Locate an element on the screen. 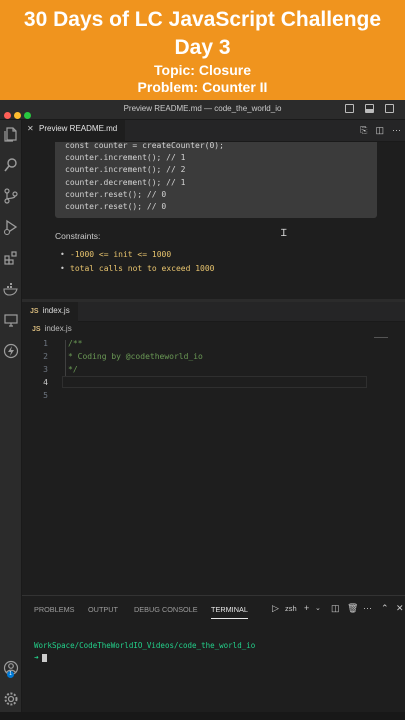  settings-gear-icon is located at coordinates (11, 699).